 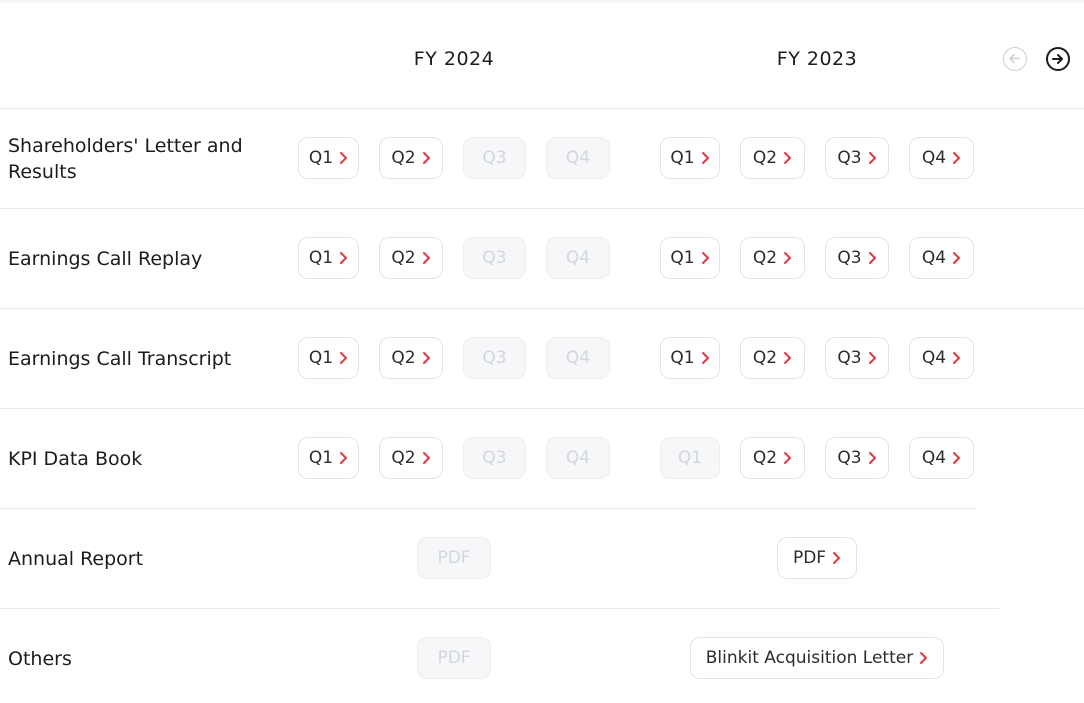 I want to click on top-shadow, so click(x=542, y=2).